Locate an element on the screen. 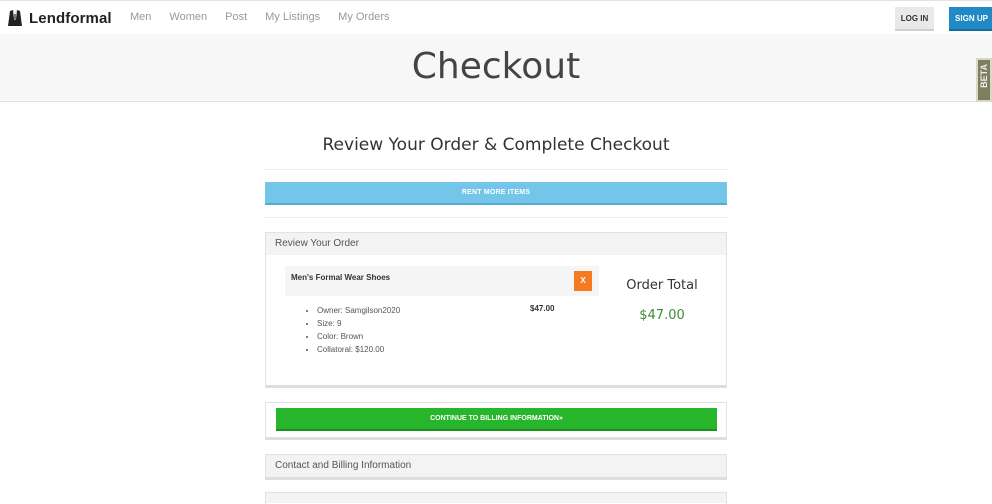 The height and width of the screenshot is (504, 992). login-button: LOG IN is located at coordinates (914, 19).